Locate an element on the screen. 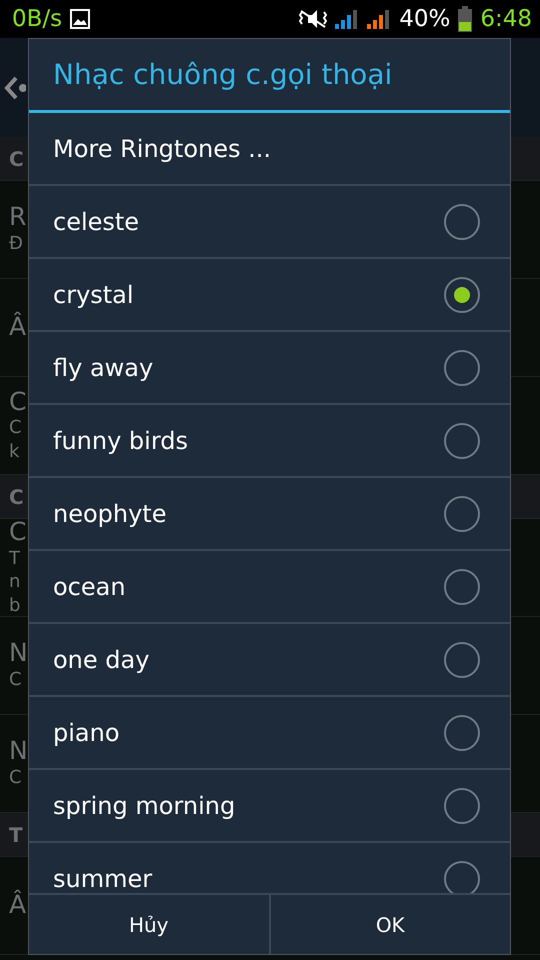 This screenshot has height=960, width=540. setting-text: Đ is located at coordinates (16, 244).